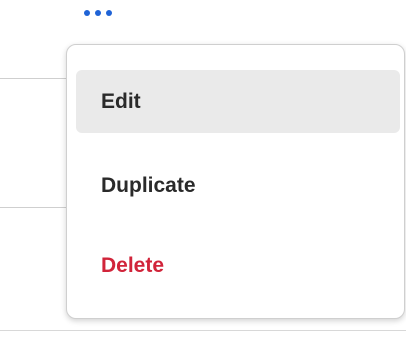  What do you see at coordinates (238, 101) in the screenshot?
I see `menu-item-edit: Edit` at bounding box center [238, 101].